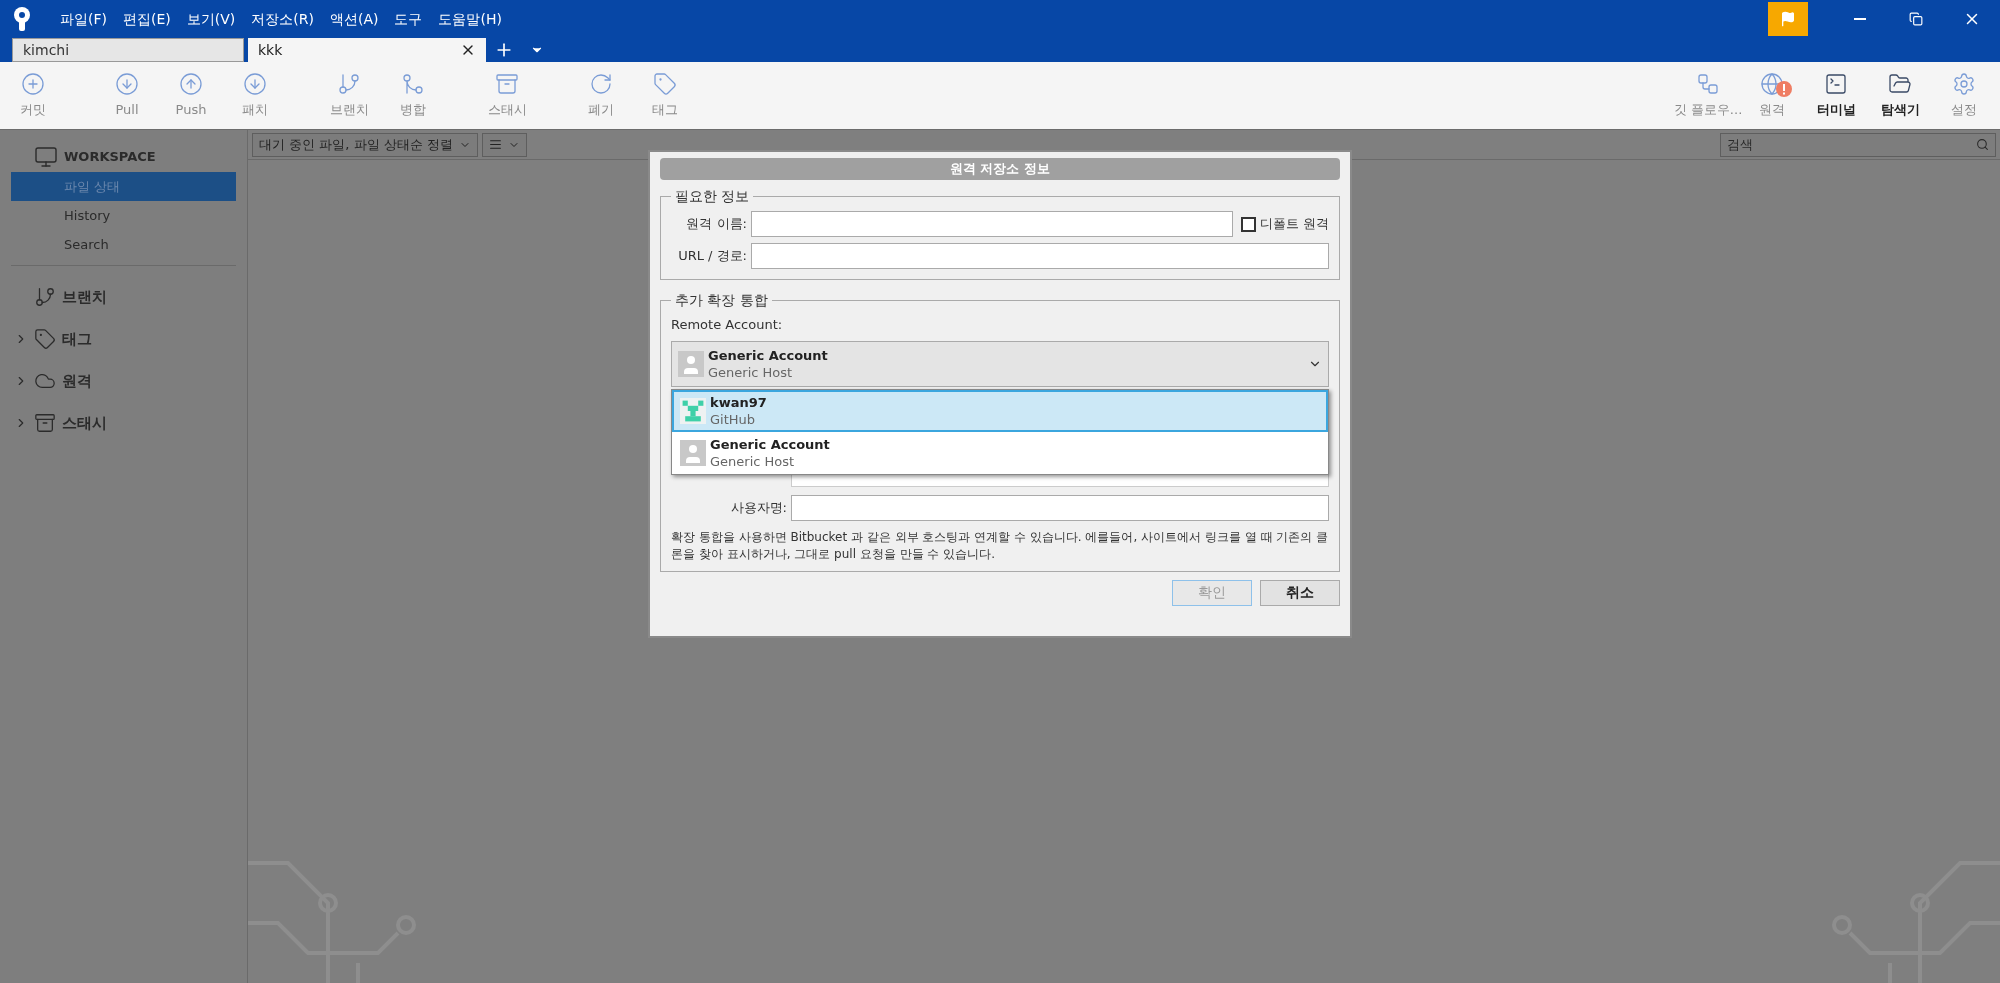 This screenshot has width=2000, height=983. What do you see at coordinates (110, 157) in the screenshot?
I see `section-heading: WORKSPACE` at bounding box center [110, 157].